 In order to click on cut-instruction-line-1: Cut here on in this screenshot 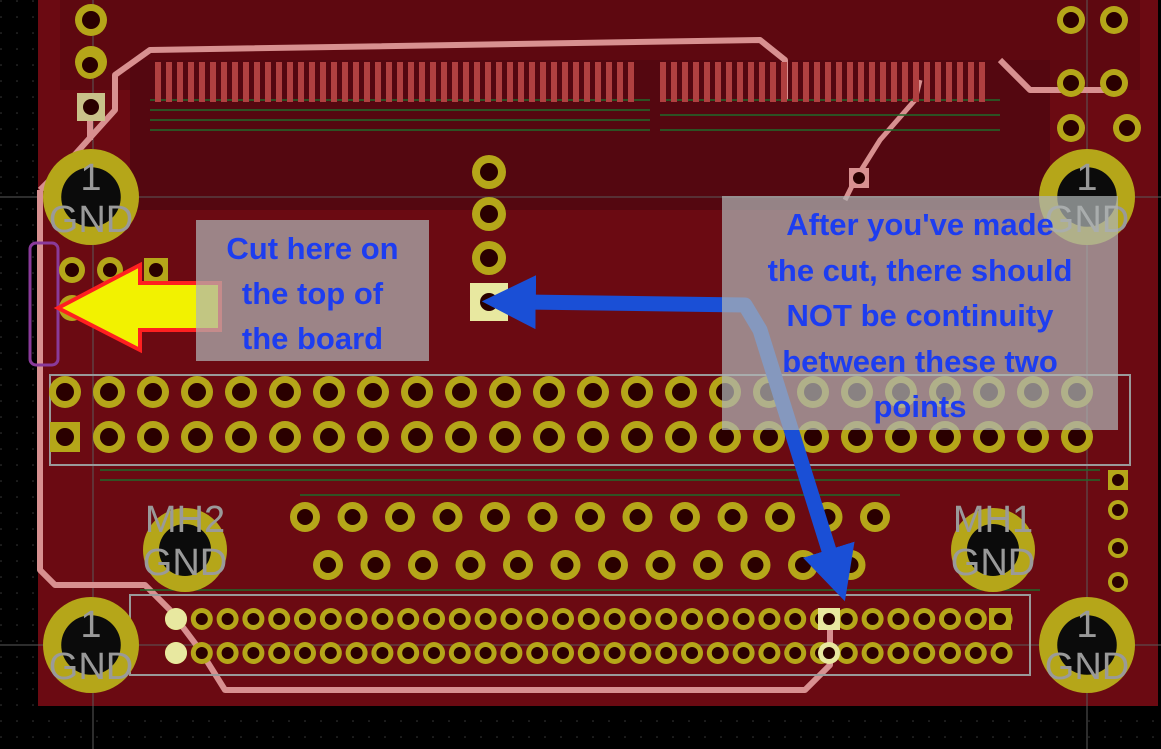, I will do `click(312, 248)`.